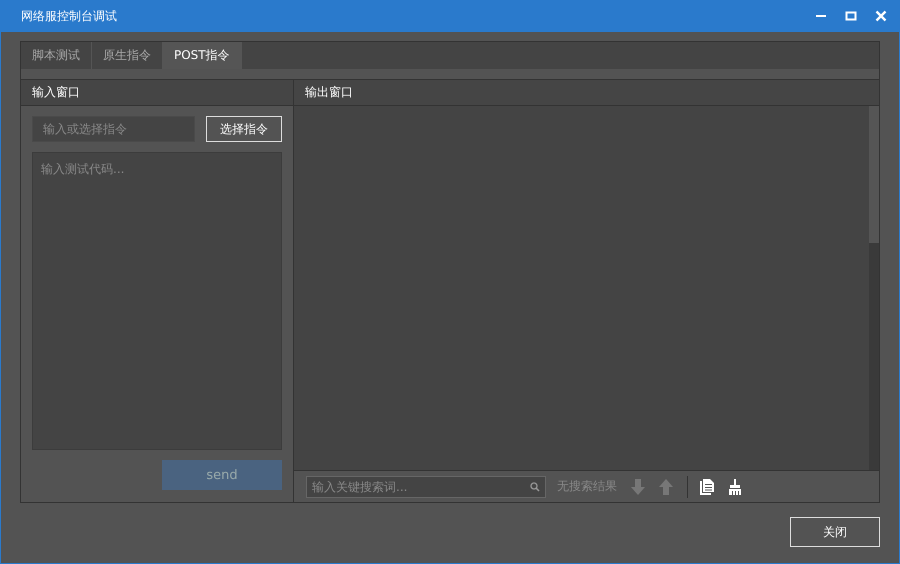  I want to click on window-title: 网络服控制台调试, so click(69, 16).